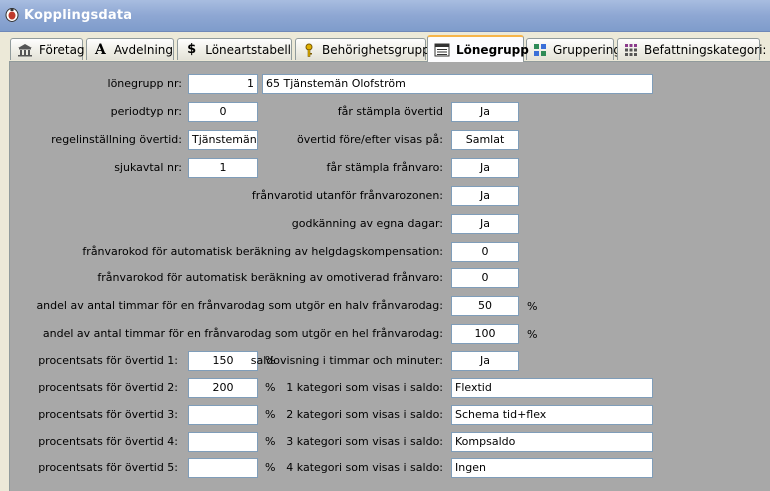 The width and height of the screenshot is (770, 491). I want to click on overtid2-field: 200, so click(223, 388).